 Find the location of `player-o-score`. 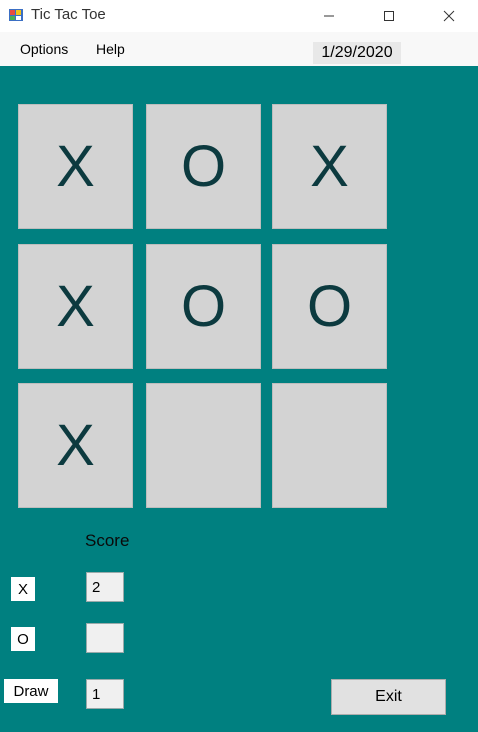

player-o-score is located at coordinates (105, 638).